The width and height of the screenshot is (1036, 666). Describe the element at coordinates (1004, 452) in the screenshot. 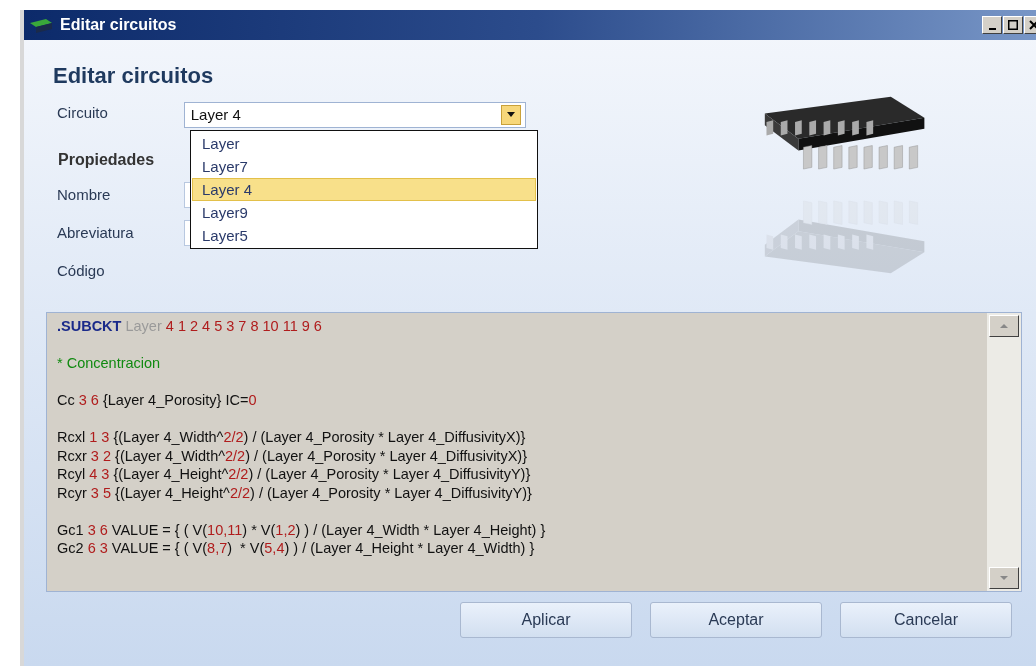

I see `scrollbar` at that location.